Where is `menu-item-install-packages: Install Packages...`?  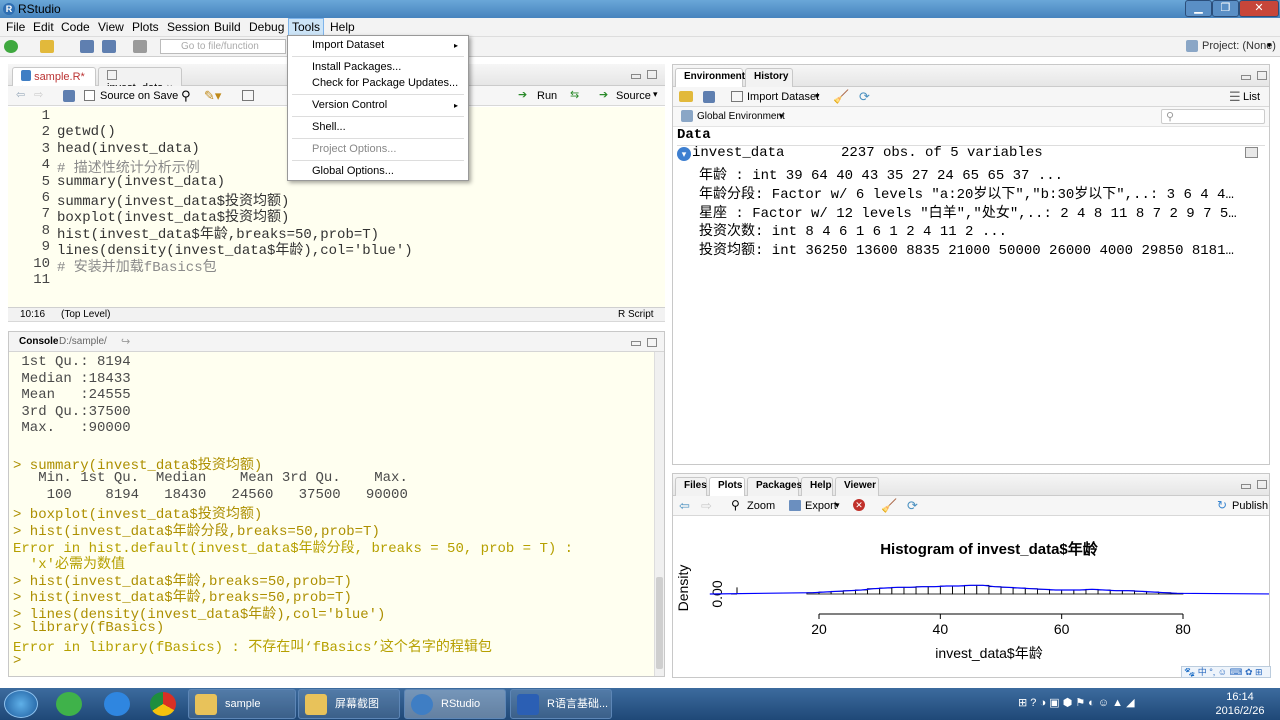 menu-item-install-packages: Install Packages... is located at coordinates (356, 67).